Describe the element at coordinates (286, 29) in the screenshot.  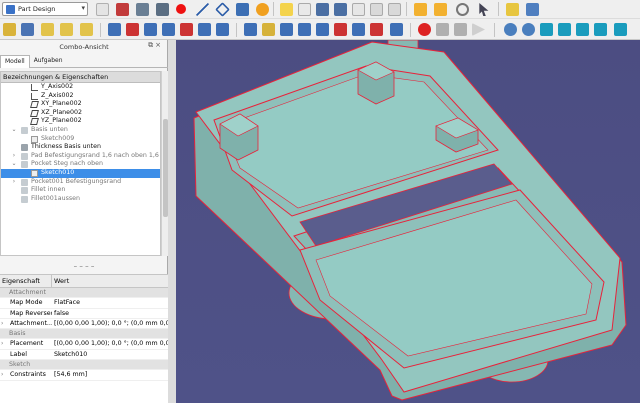
I see `loft-icon` at that location.